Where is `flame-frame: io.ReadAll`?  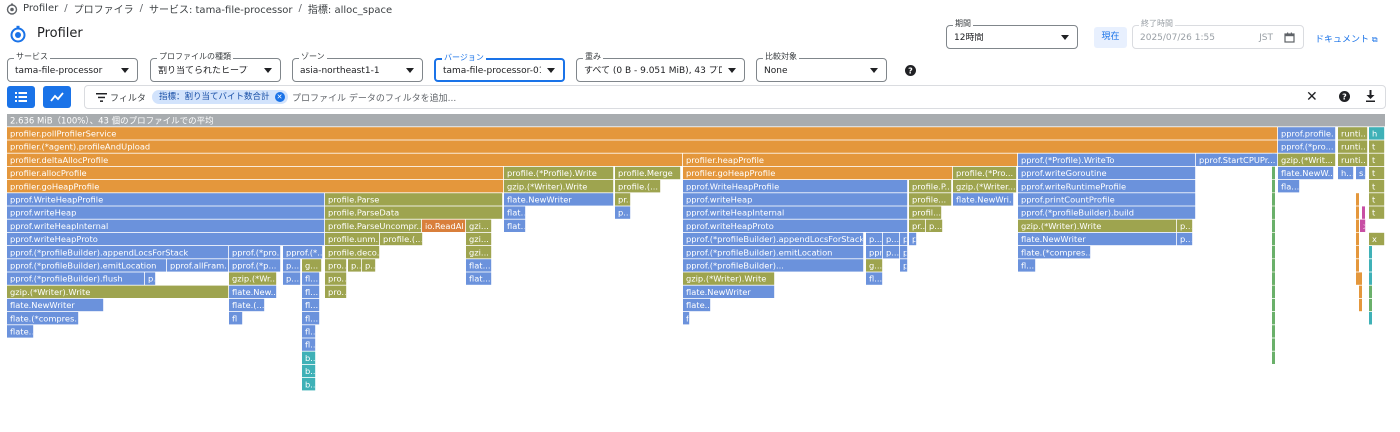
flame-frame: io.ReadAll is located at coordinates (444, 225).